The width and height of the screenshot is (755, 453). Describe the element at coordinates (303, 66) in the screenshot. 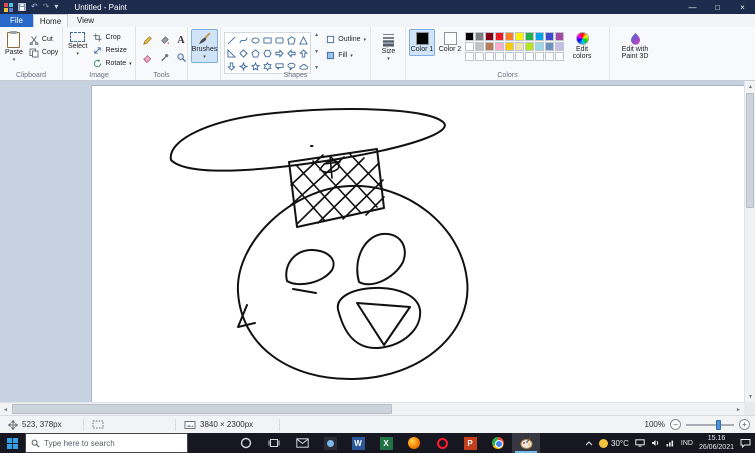

I see `cloud-shape` at that location.